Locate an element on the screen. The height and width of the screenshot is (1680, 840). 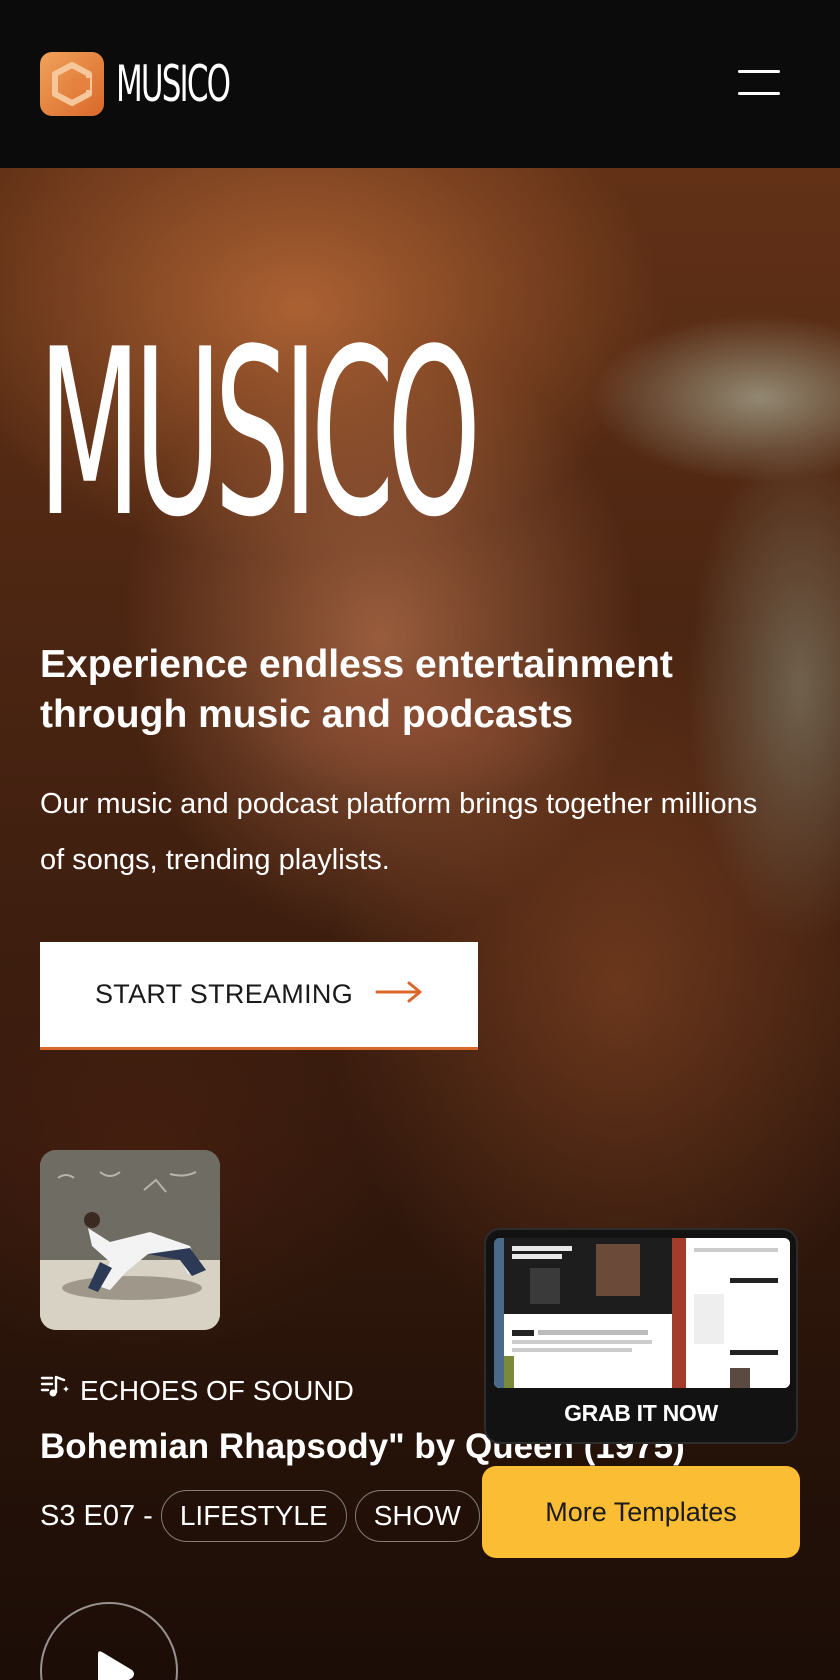
start-streaming-button: START STREAMING is located at coordinates (259, 996).